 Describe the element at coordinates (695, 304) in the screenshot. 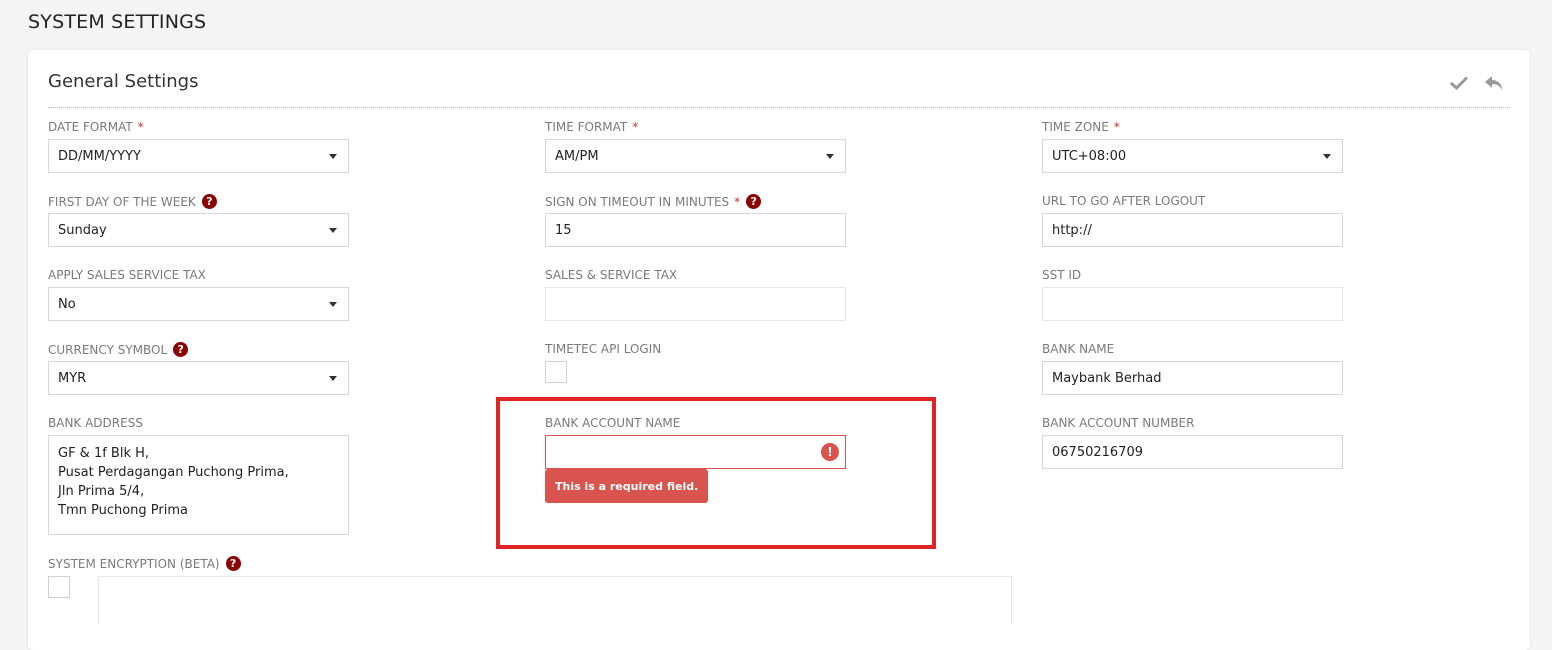

I see `sales-service-tax-input` at that location.